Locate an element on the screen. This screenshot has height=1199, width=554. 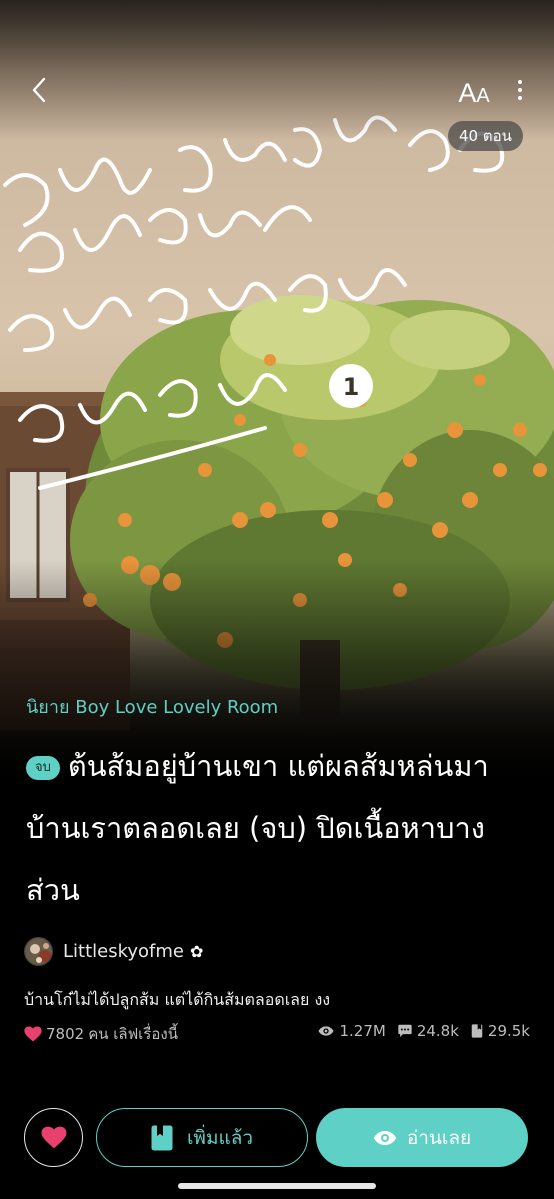
font-size-button: AA is located at coordinates (474, 90).